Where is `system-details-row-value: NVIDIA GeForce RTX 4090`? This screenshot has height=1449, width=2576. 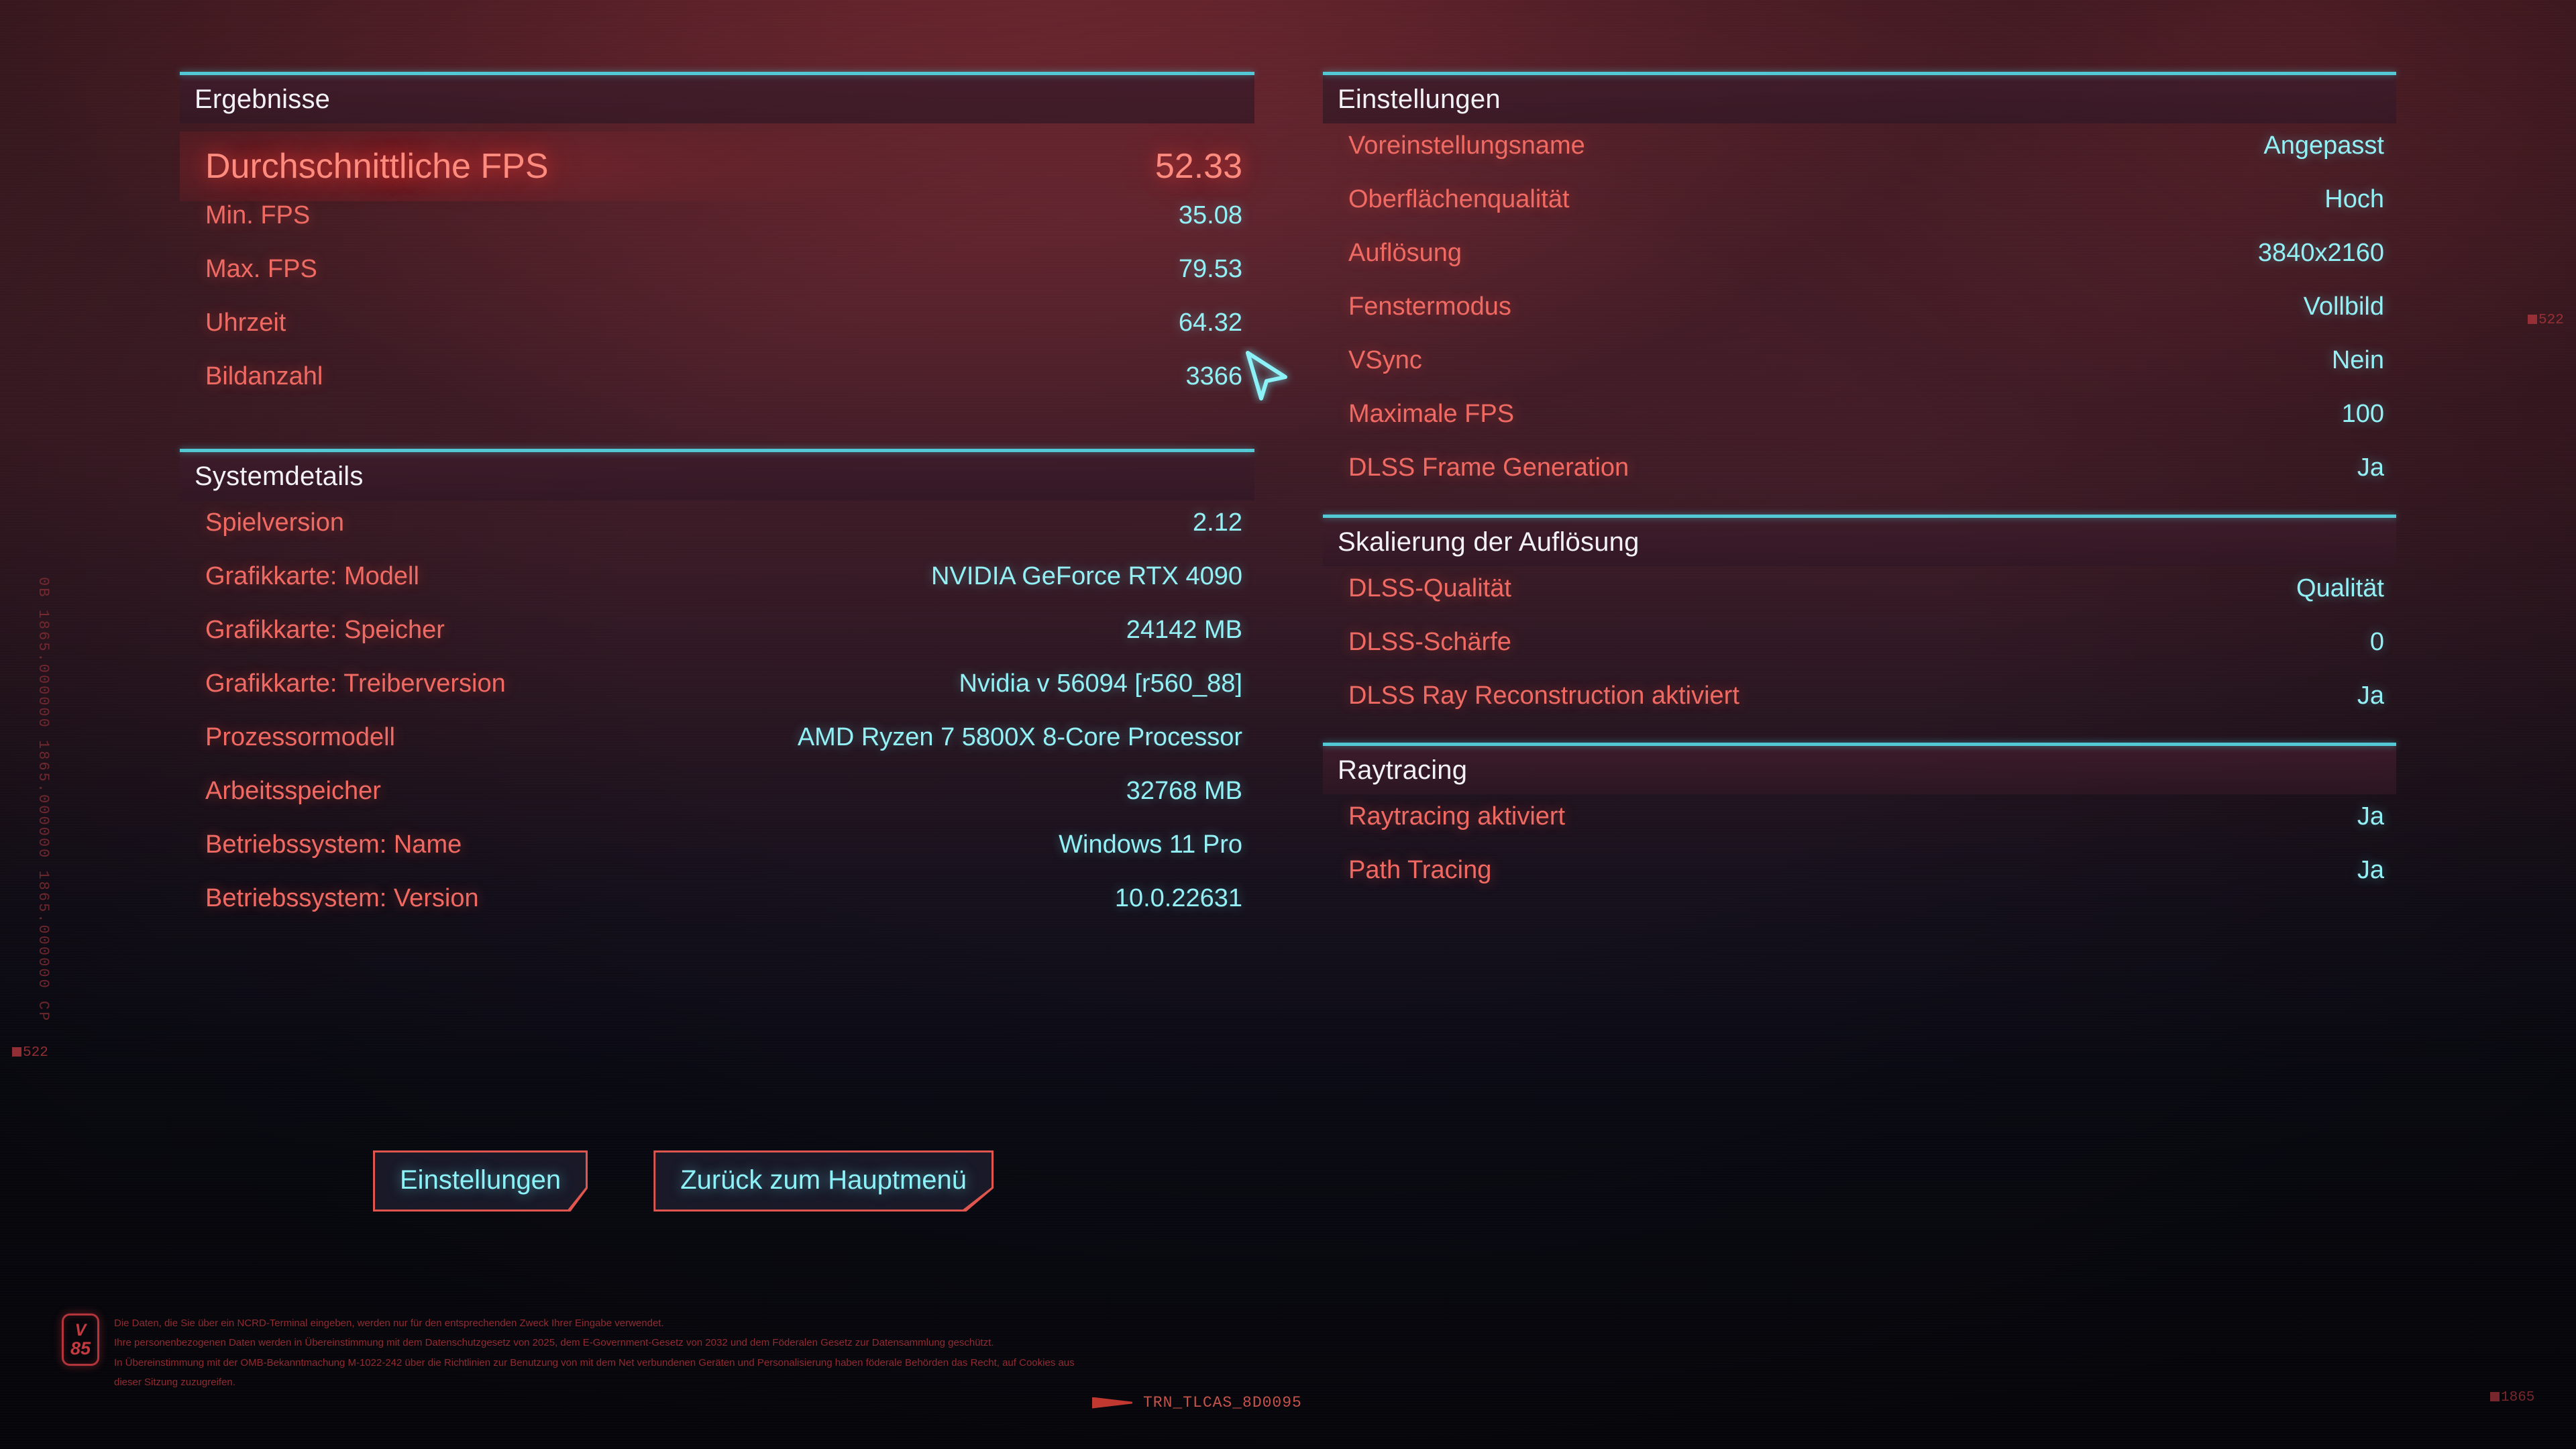 system-details-row-value: NVIDIA GeForce RTX 4090 is located at coordinates (1086, 576).